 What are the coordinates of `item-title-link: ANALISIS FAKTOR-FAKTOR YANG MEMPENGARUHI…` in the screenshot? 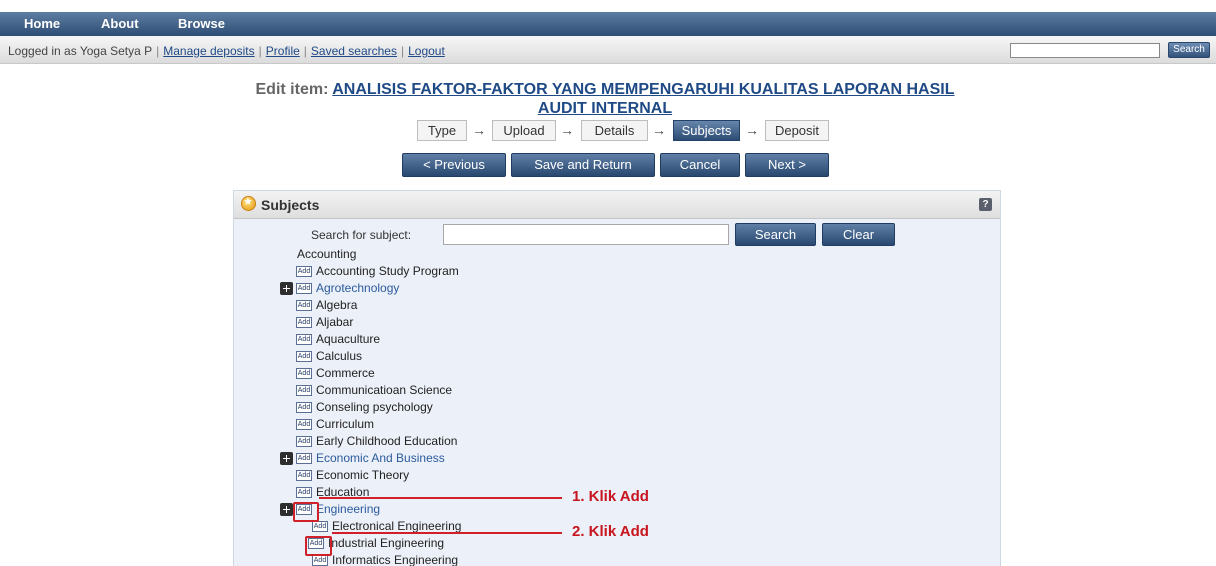 It's located at (643, 99).